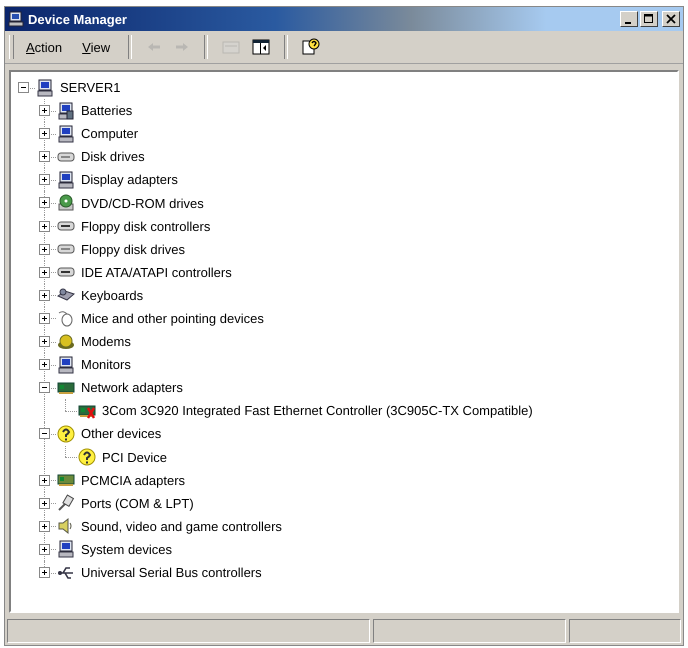  What do you see at coordinates (66, 203) in the screenshot?
I see `disc-drive-icon` at bounding box center [66, 203].